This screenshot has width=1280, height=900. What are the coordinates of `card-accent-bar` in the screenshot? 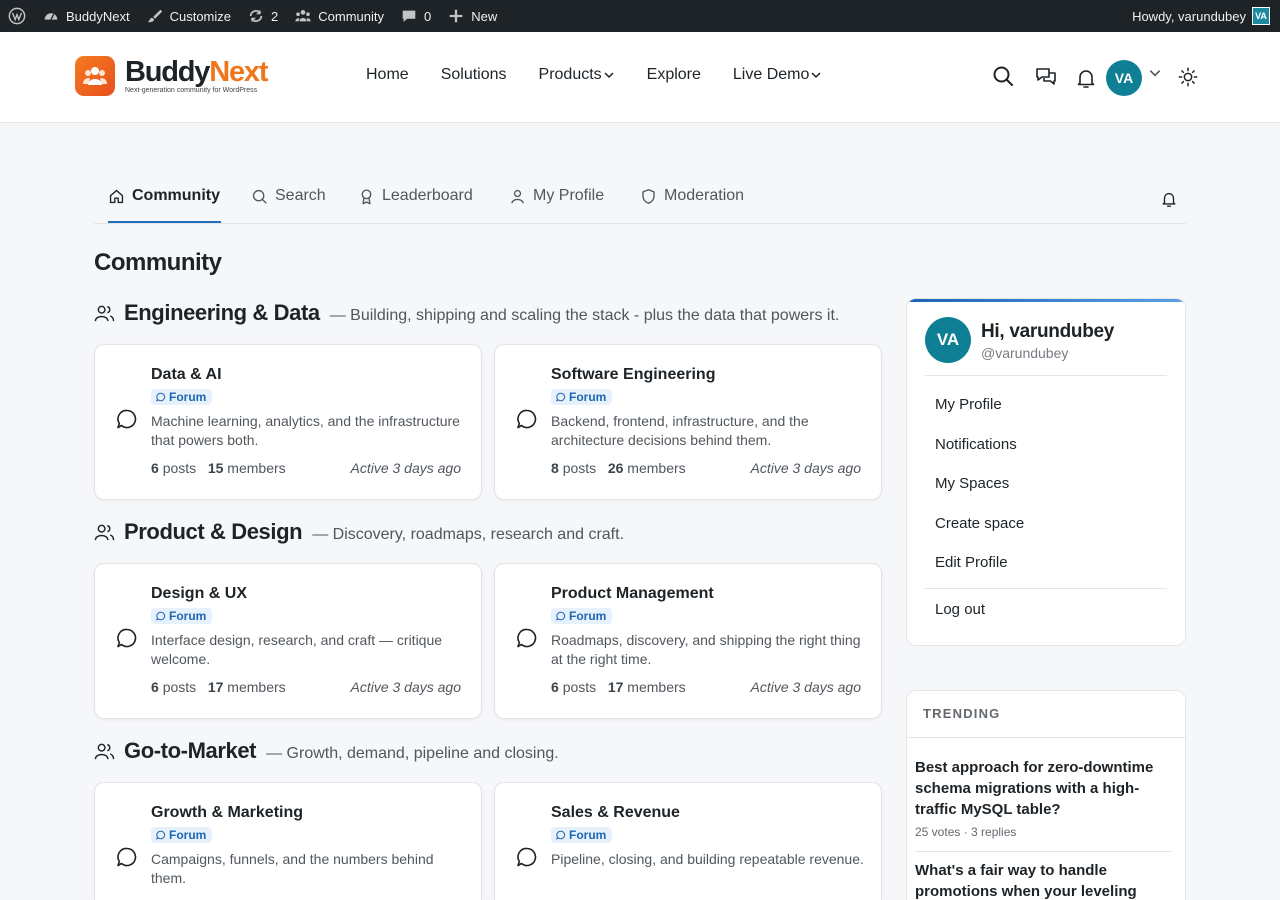 It's located at (1046, 300).